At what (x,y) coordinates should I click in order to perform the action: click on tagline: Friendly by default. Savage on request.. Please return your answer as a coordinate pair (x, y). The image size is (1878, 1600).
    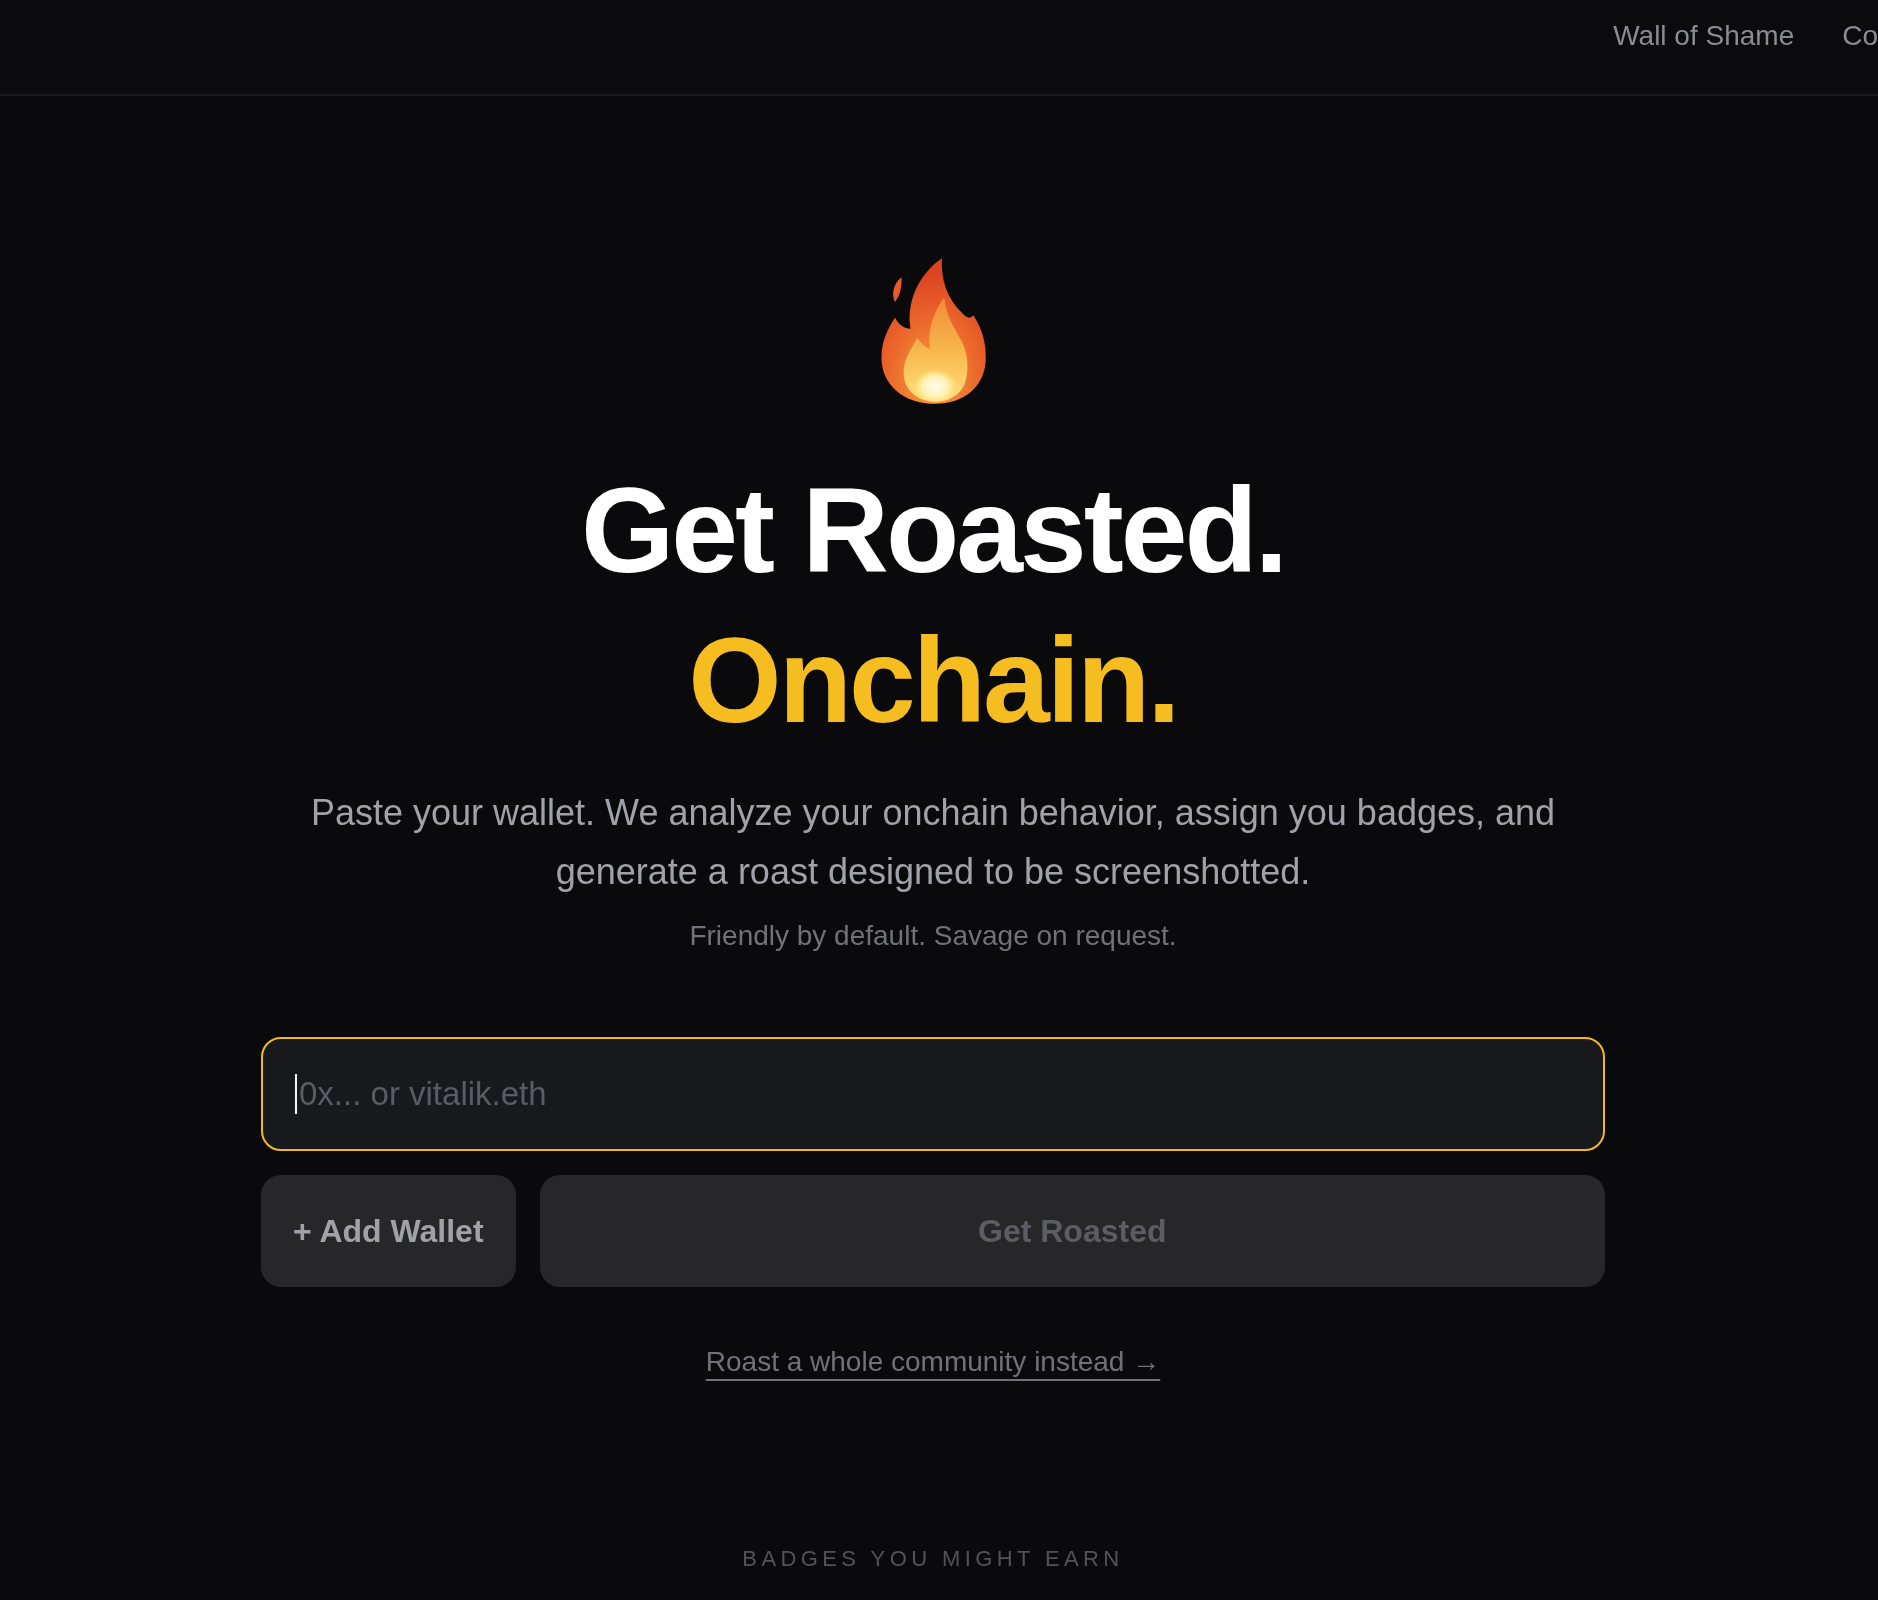
    Looking at the image, I should click on (933, 936).